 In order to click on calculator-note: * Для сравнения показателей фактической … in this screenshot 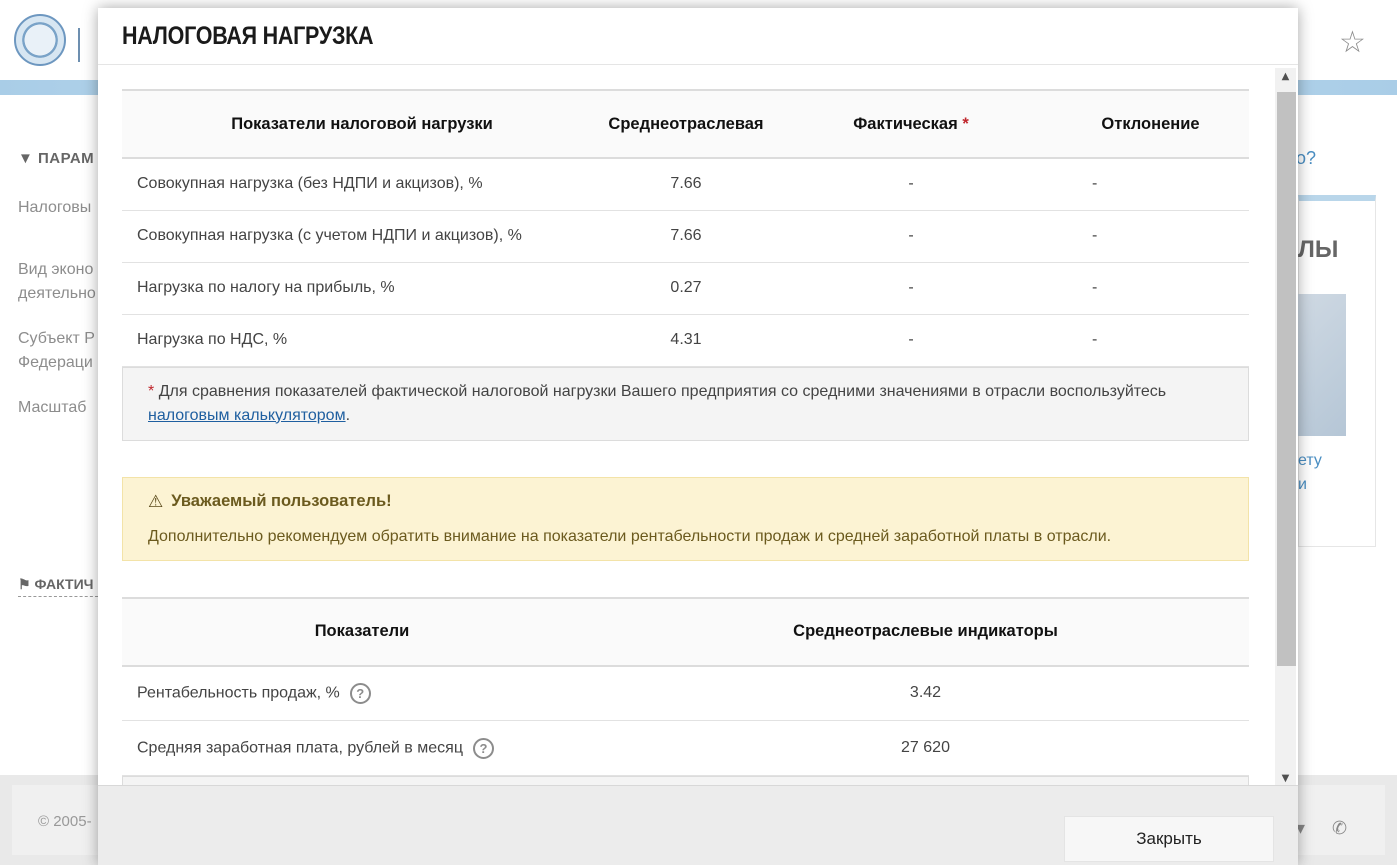, I will do `click(685, 403)`.